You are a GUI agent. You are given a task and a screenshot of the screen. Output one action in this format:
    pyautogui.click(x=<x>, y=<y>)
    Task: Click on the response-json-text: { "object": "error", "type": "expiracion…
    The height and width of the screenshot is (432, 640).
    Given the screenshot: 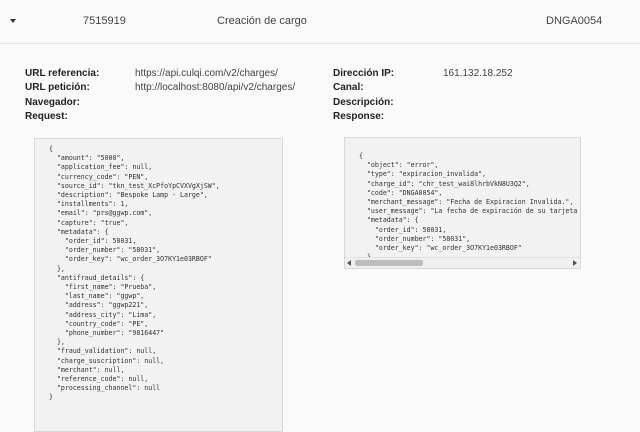 What is the action you would take?
    pyautogui.click(x=468, y=210)
    